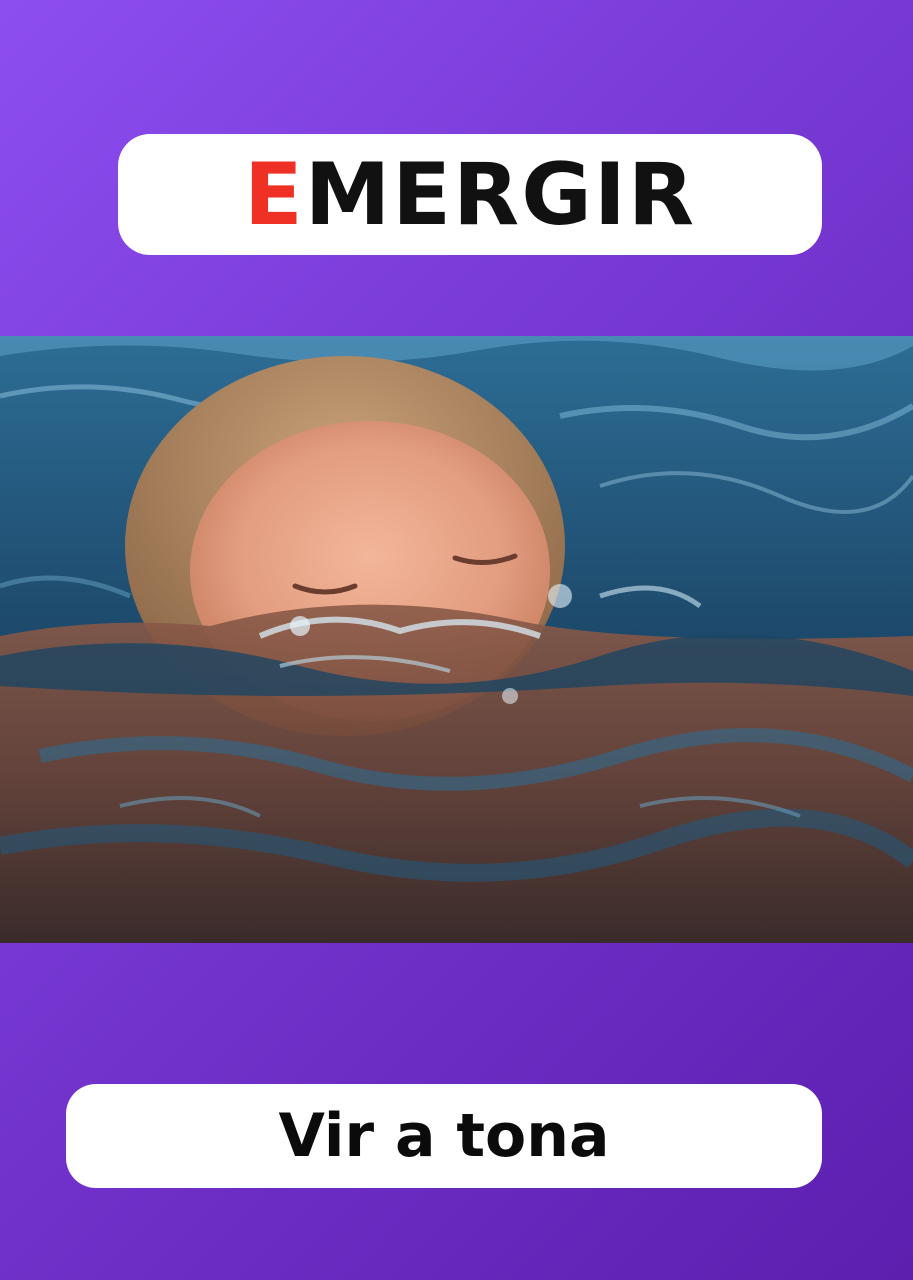 The height and width of the screenshot is (1280, 913). Describe the element at coordinates (274, 194) in the screenshot. I see `title-first-letter: E` at that location.